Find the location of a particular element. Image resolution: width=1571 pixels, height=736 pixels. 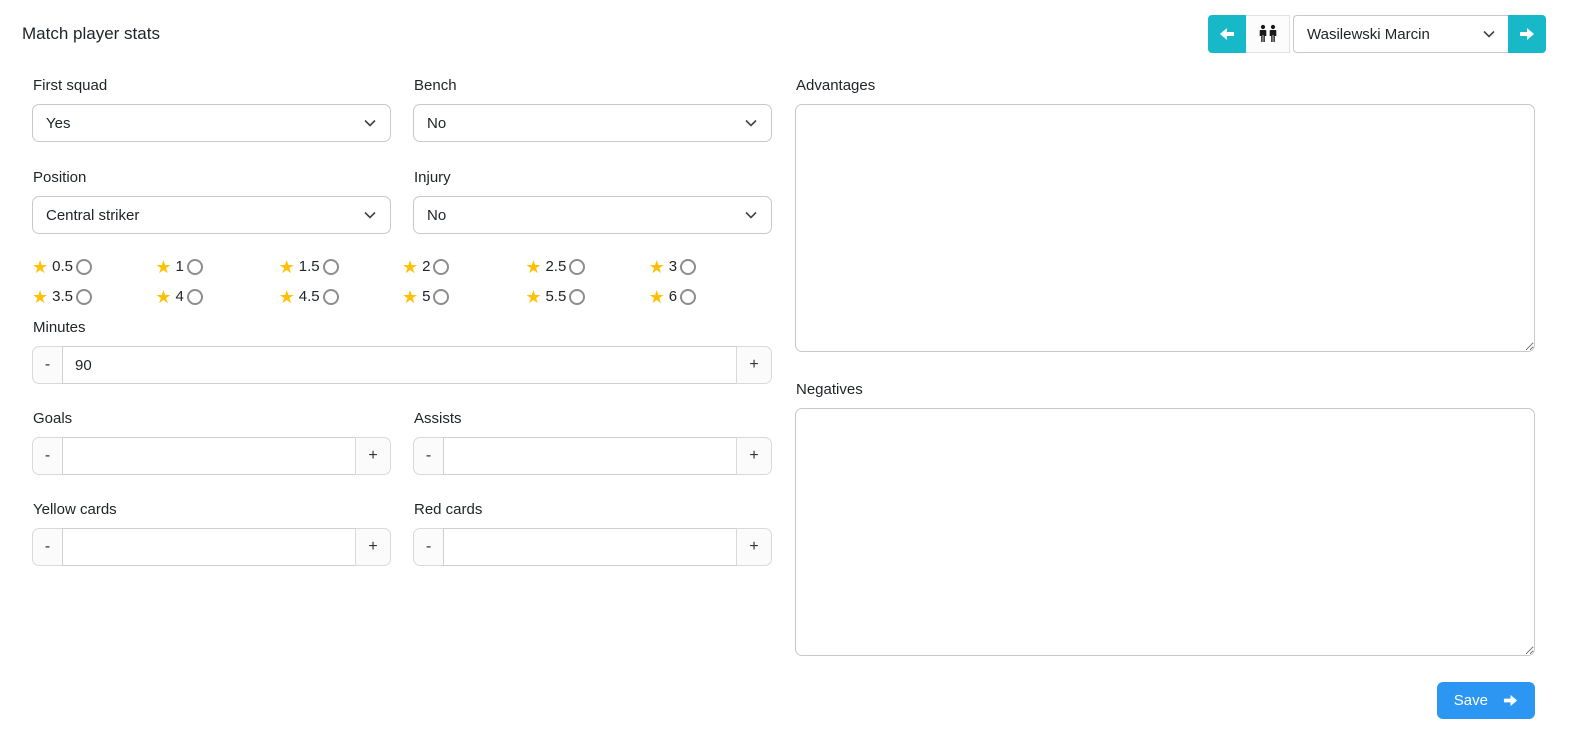

arrow-left-icon is located at coordinates (1227, 34).